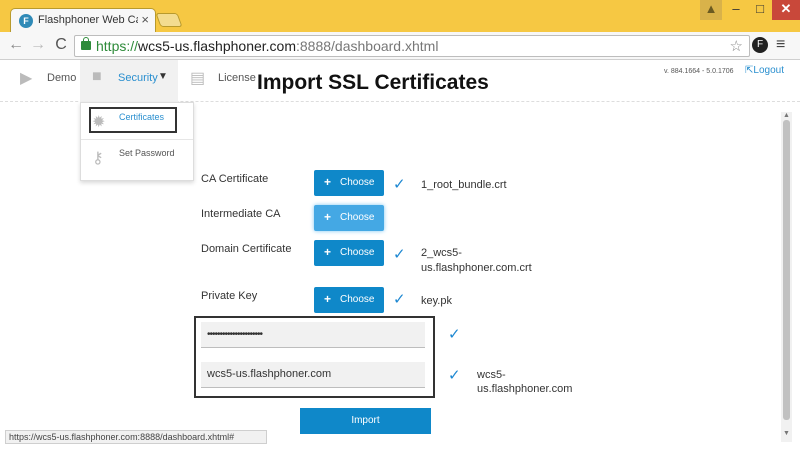 The width and height of the screenshot is (800, 452). What do you see at coordinates (88, 20) in the screenshot?
I see `tab-title: Flashphoner Web Call Ser` at bounding box center [88, 20].